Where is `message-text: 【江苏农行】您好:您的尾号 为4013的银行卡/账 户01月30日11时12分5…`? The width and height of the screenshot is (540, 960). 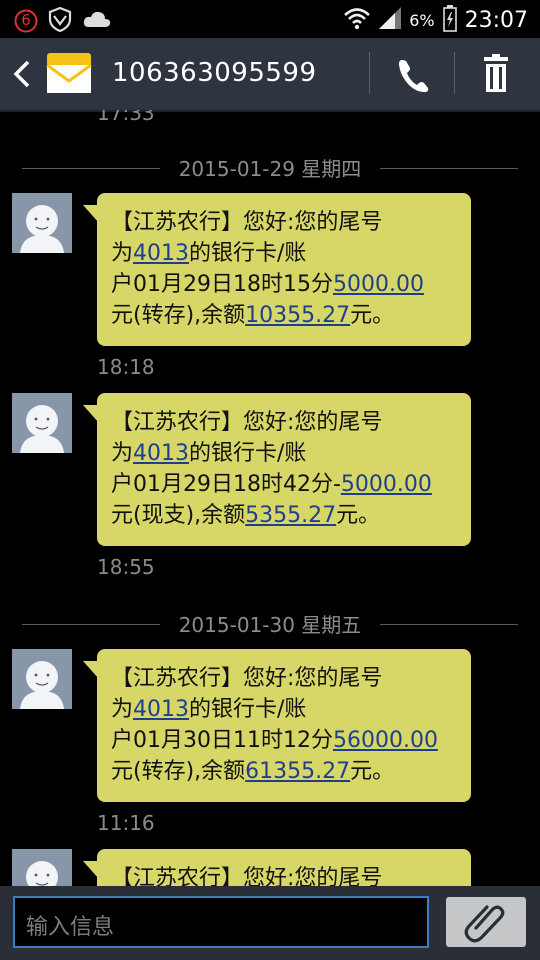 message-text: 【江苏农行】您好:您的尾号 为4013的银行卡/账 户01月30日11时12分5… is located at coordinates (286, 725).